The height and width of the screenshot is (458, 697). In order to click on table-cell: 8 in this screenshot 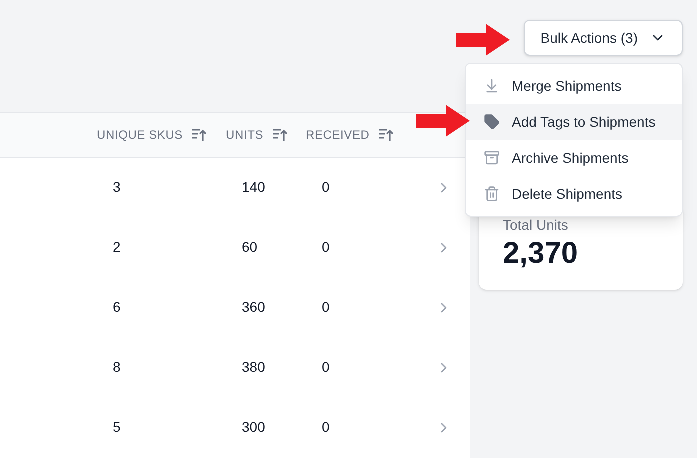, I will do `click(117, 367)`.